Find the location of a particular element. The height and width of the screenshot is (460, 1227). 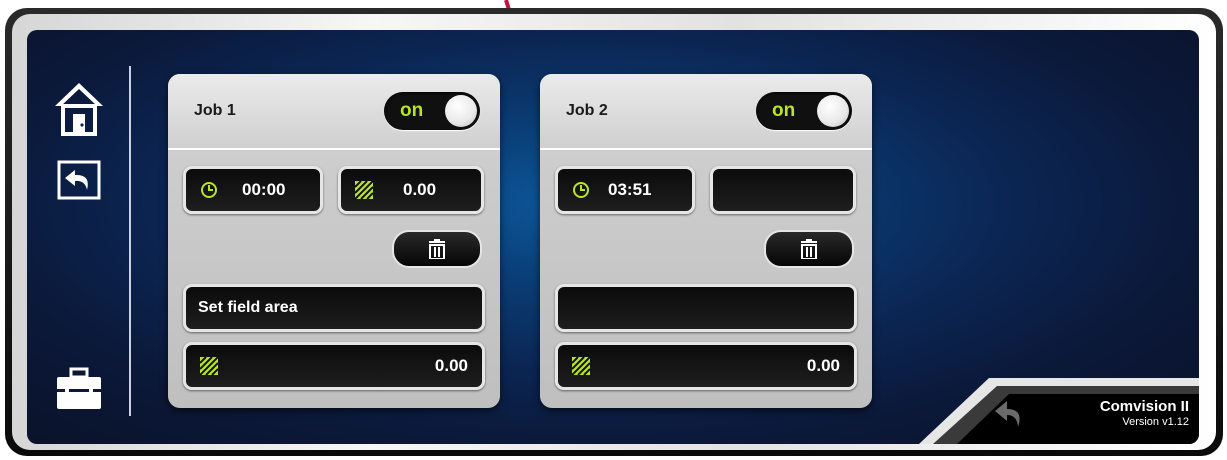

corner-back-arrow-icon is located at coordinates (1009, 415).